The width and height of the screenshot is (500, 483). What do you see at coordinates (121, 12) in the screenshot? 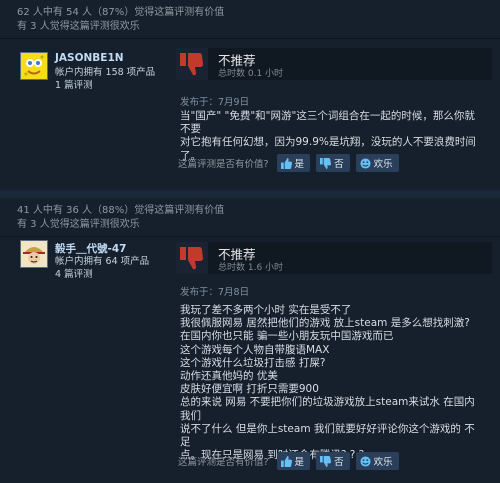
I see `helpful-count: 62 人中有 54 人（87%）觉得这篇评测有价值` at bounding box center [121, 12].